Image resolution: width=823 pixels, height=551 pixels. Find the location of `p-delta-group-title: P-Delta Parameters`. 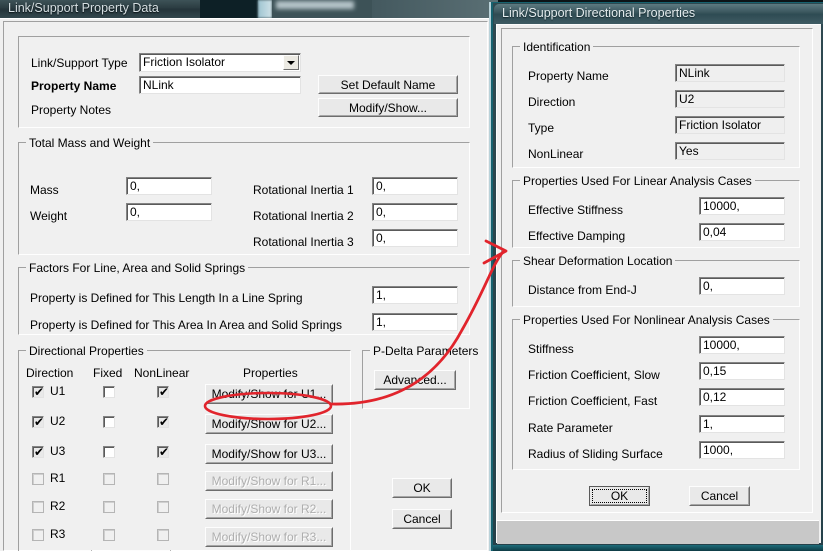

p-delta-group-title: P-Delta Parameters is located at coordinates (426, 351).